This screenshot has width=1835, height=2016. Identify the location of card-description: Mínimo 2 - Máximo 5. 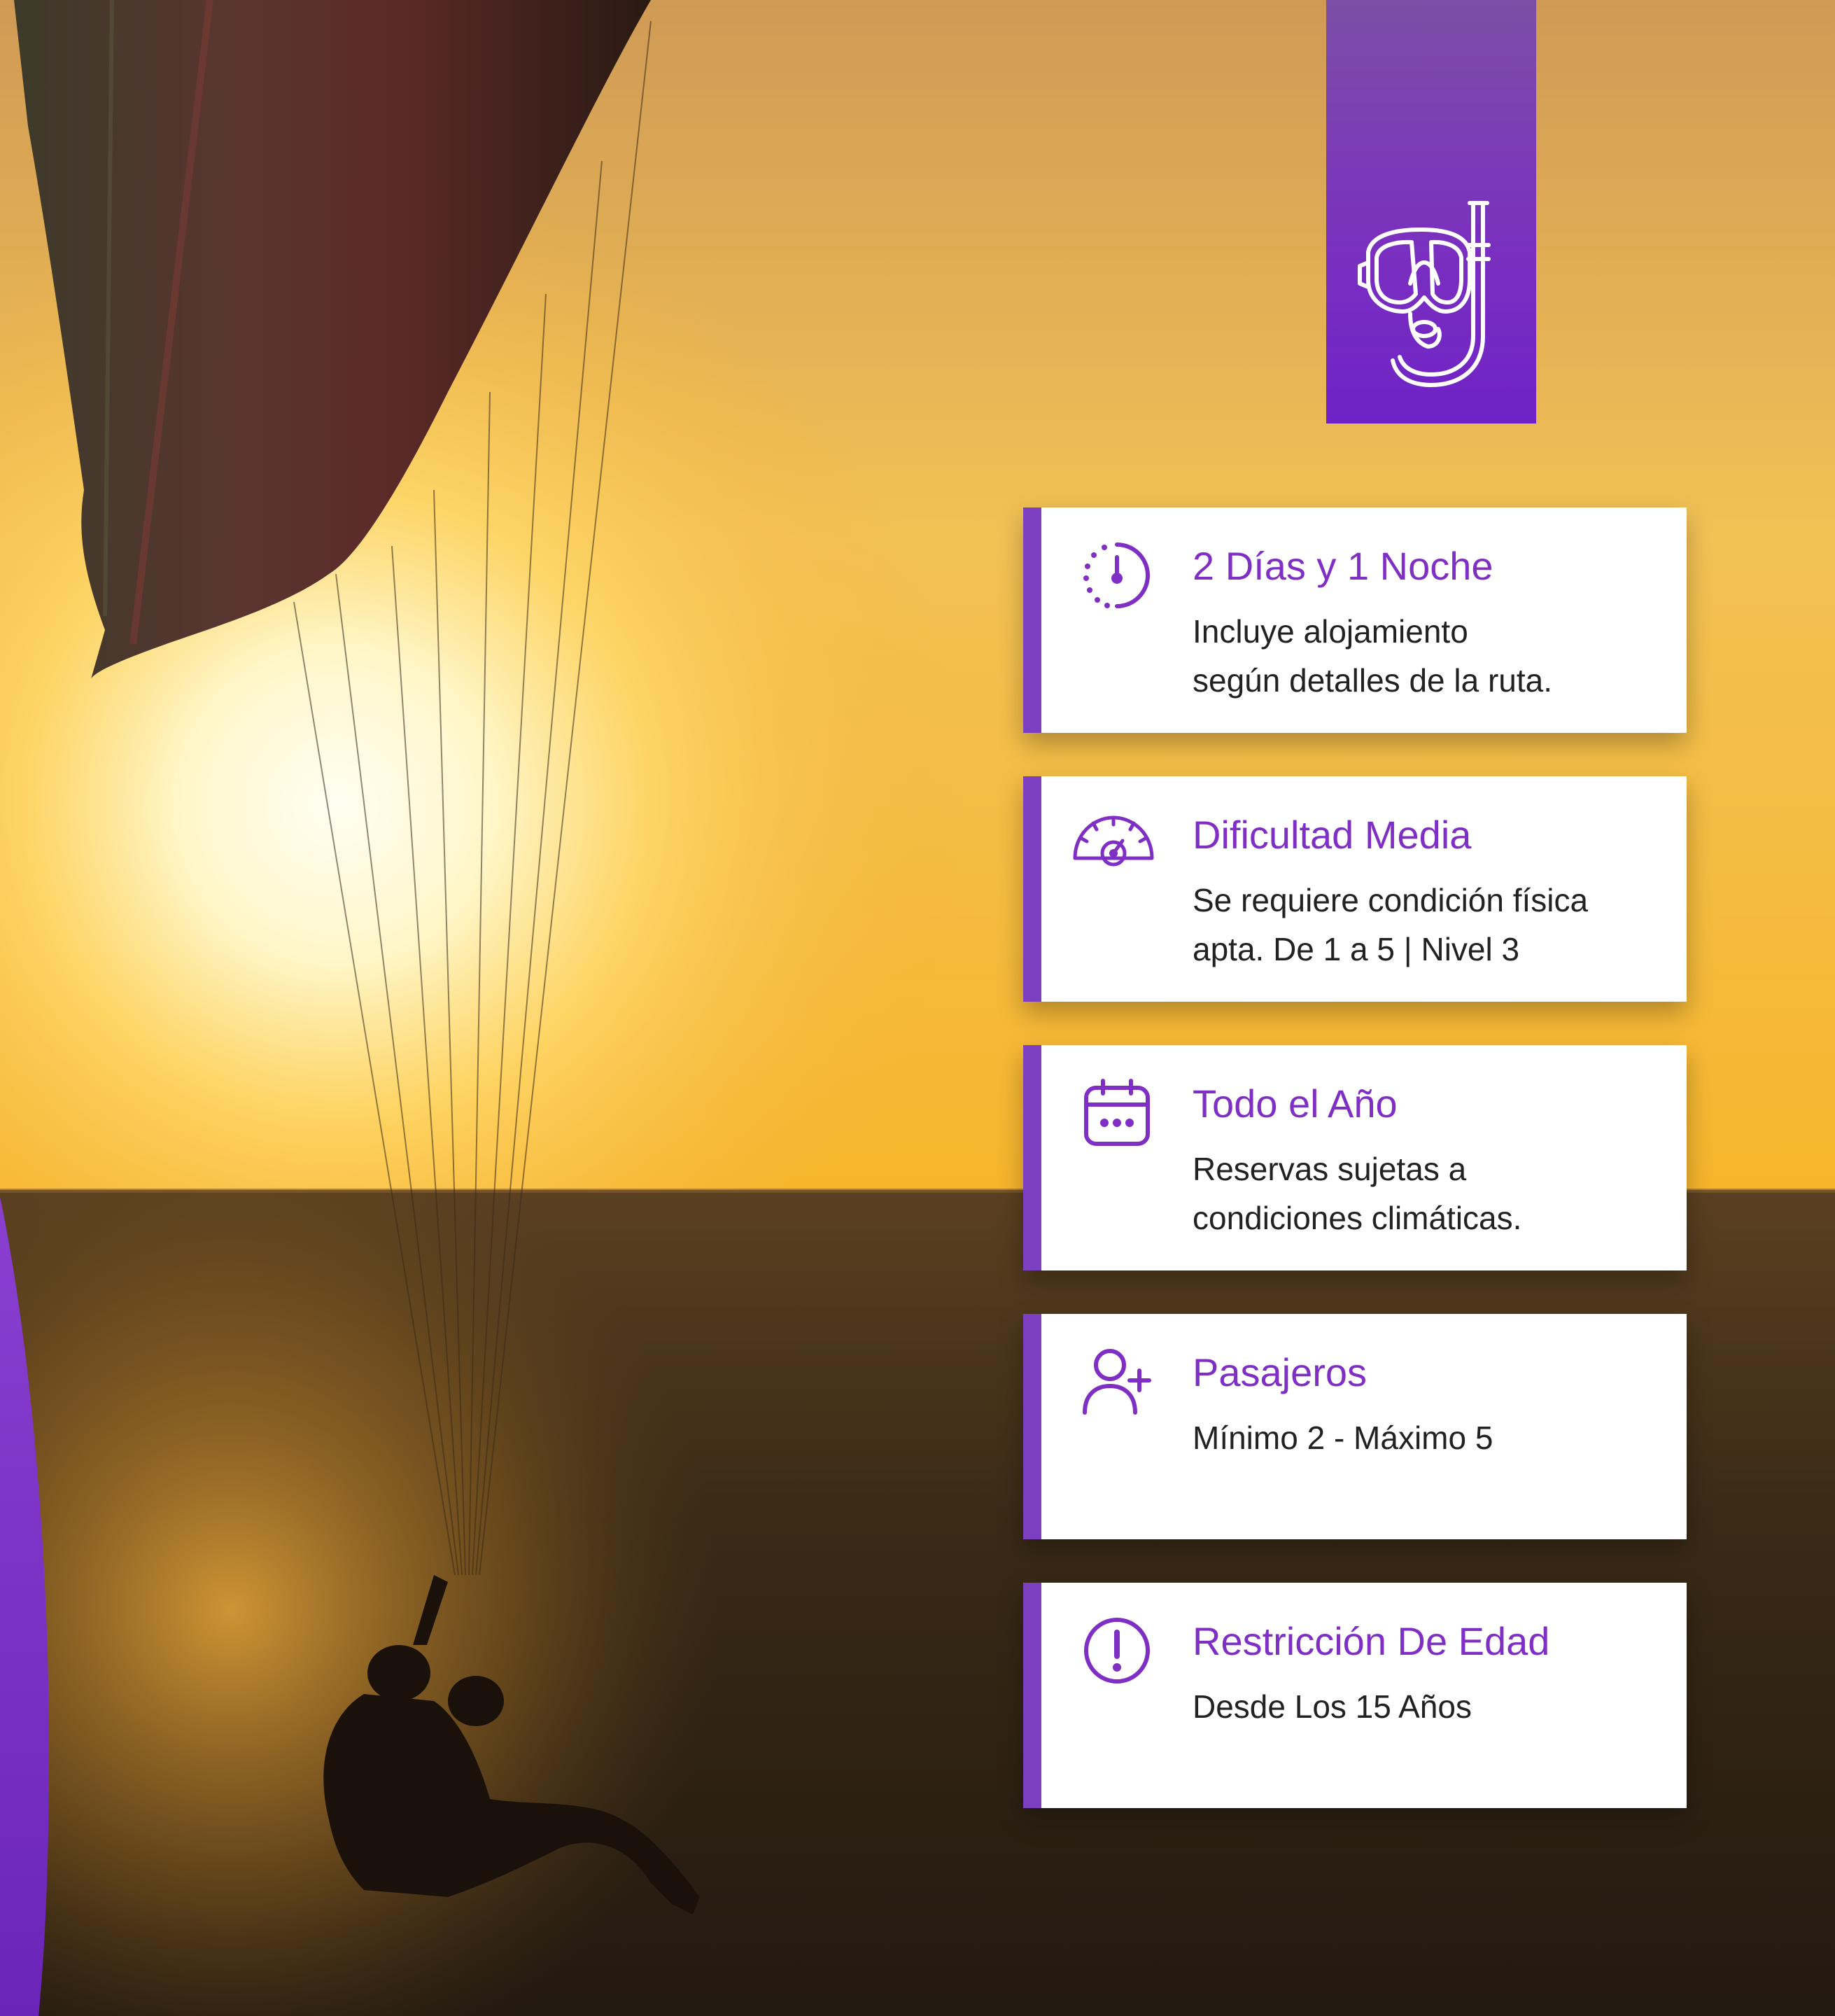
(1430, 1437).